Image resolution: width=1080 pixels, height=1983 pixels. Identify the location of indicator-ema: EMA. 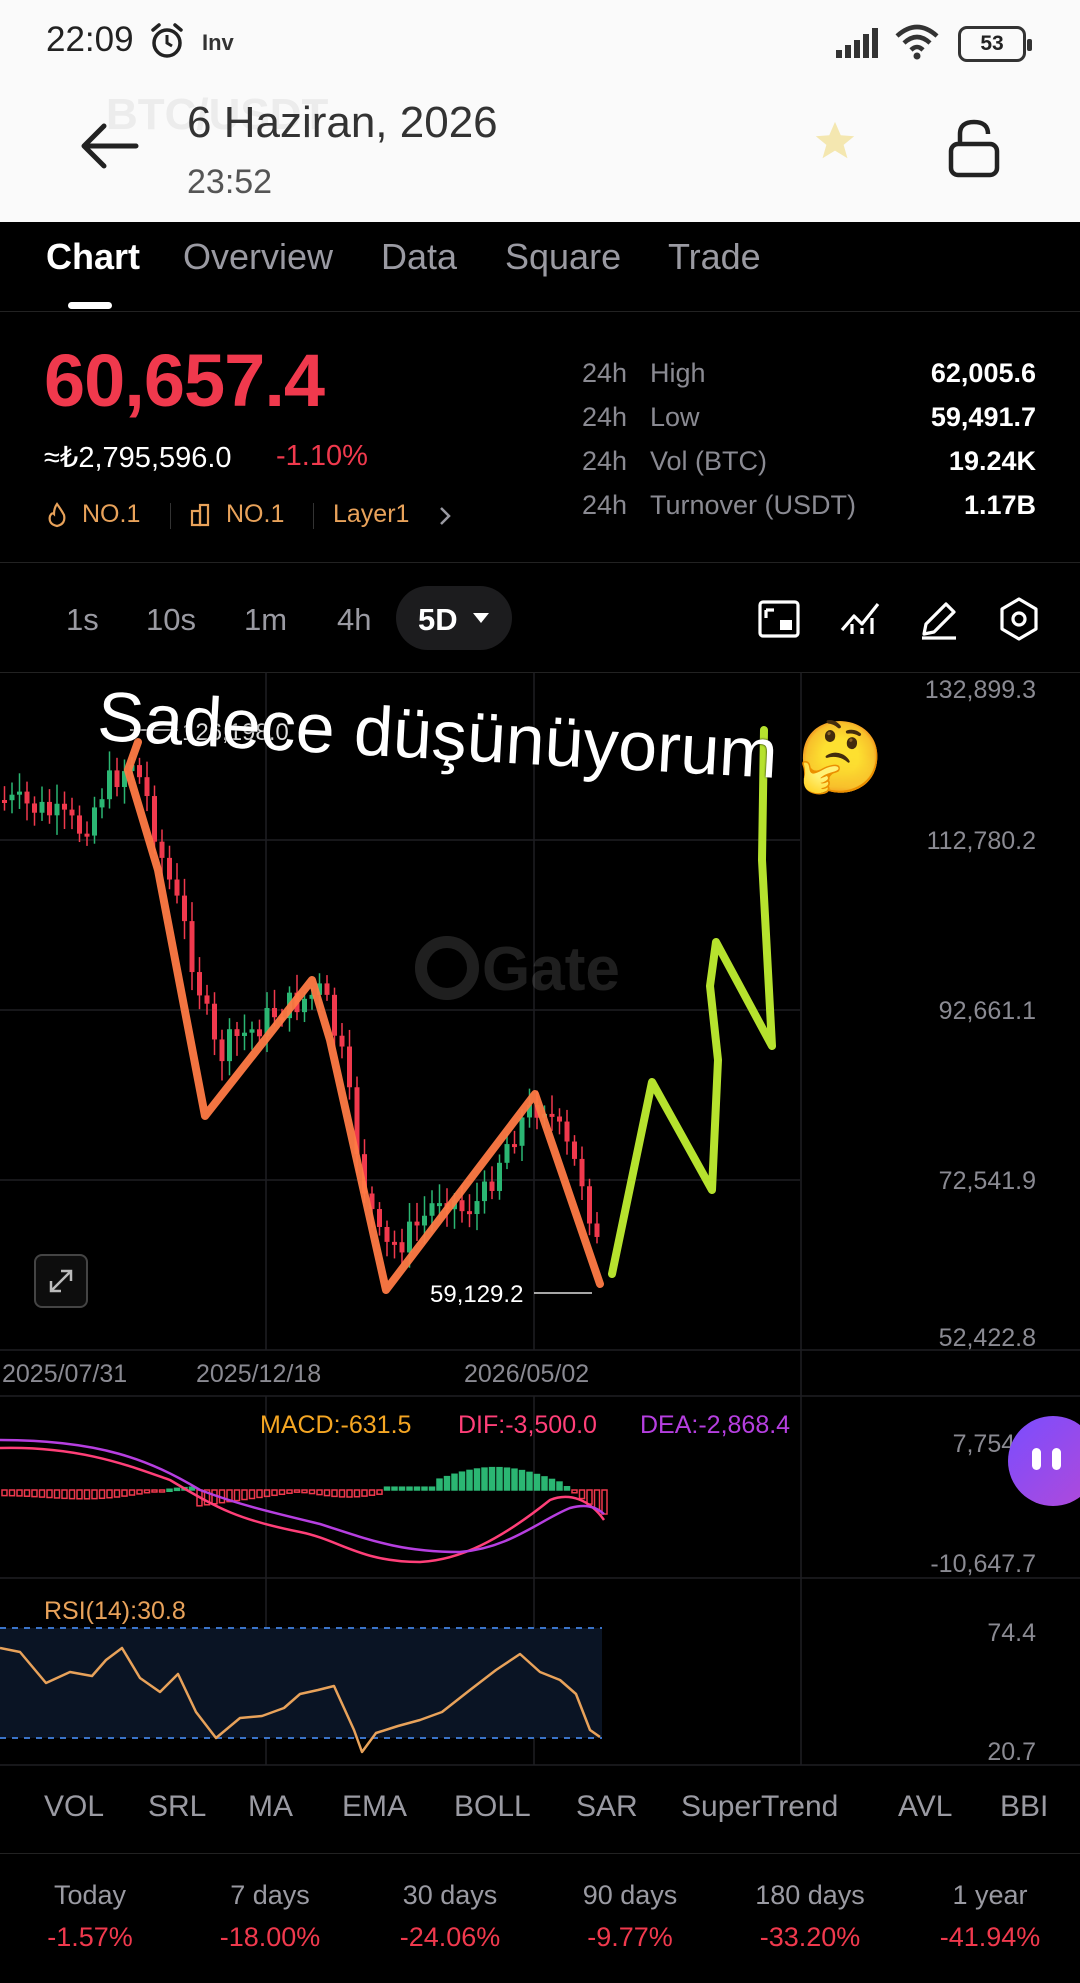
(374, 1807).